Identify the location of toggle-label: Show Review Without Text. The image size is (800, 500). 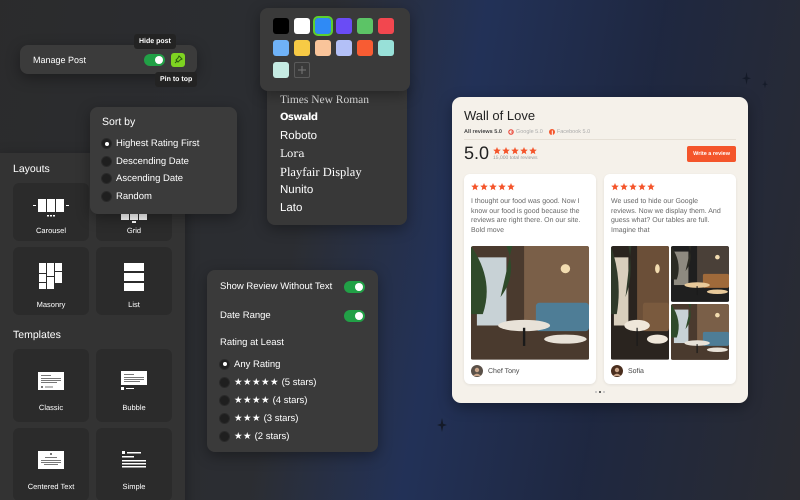
(276, 286).